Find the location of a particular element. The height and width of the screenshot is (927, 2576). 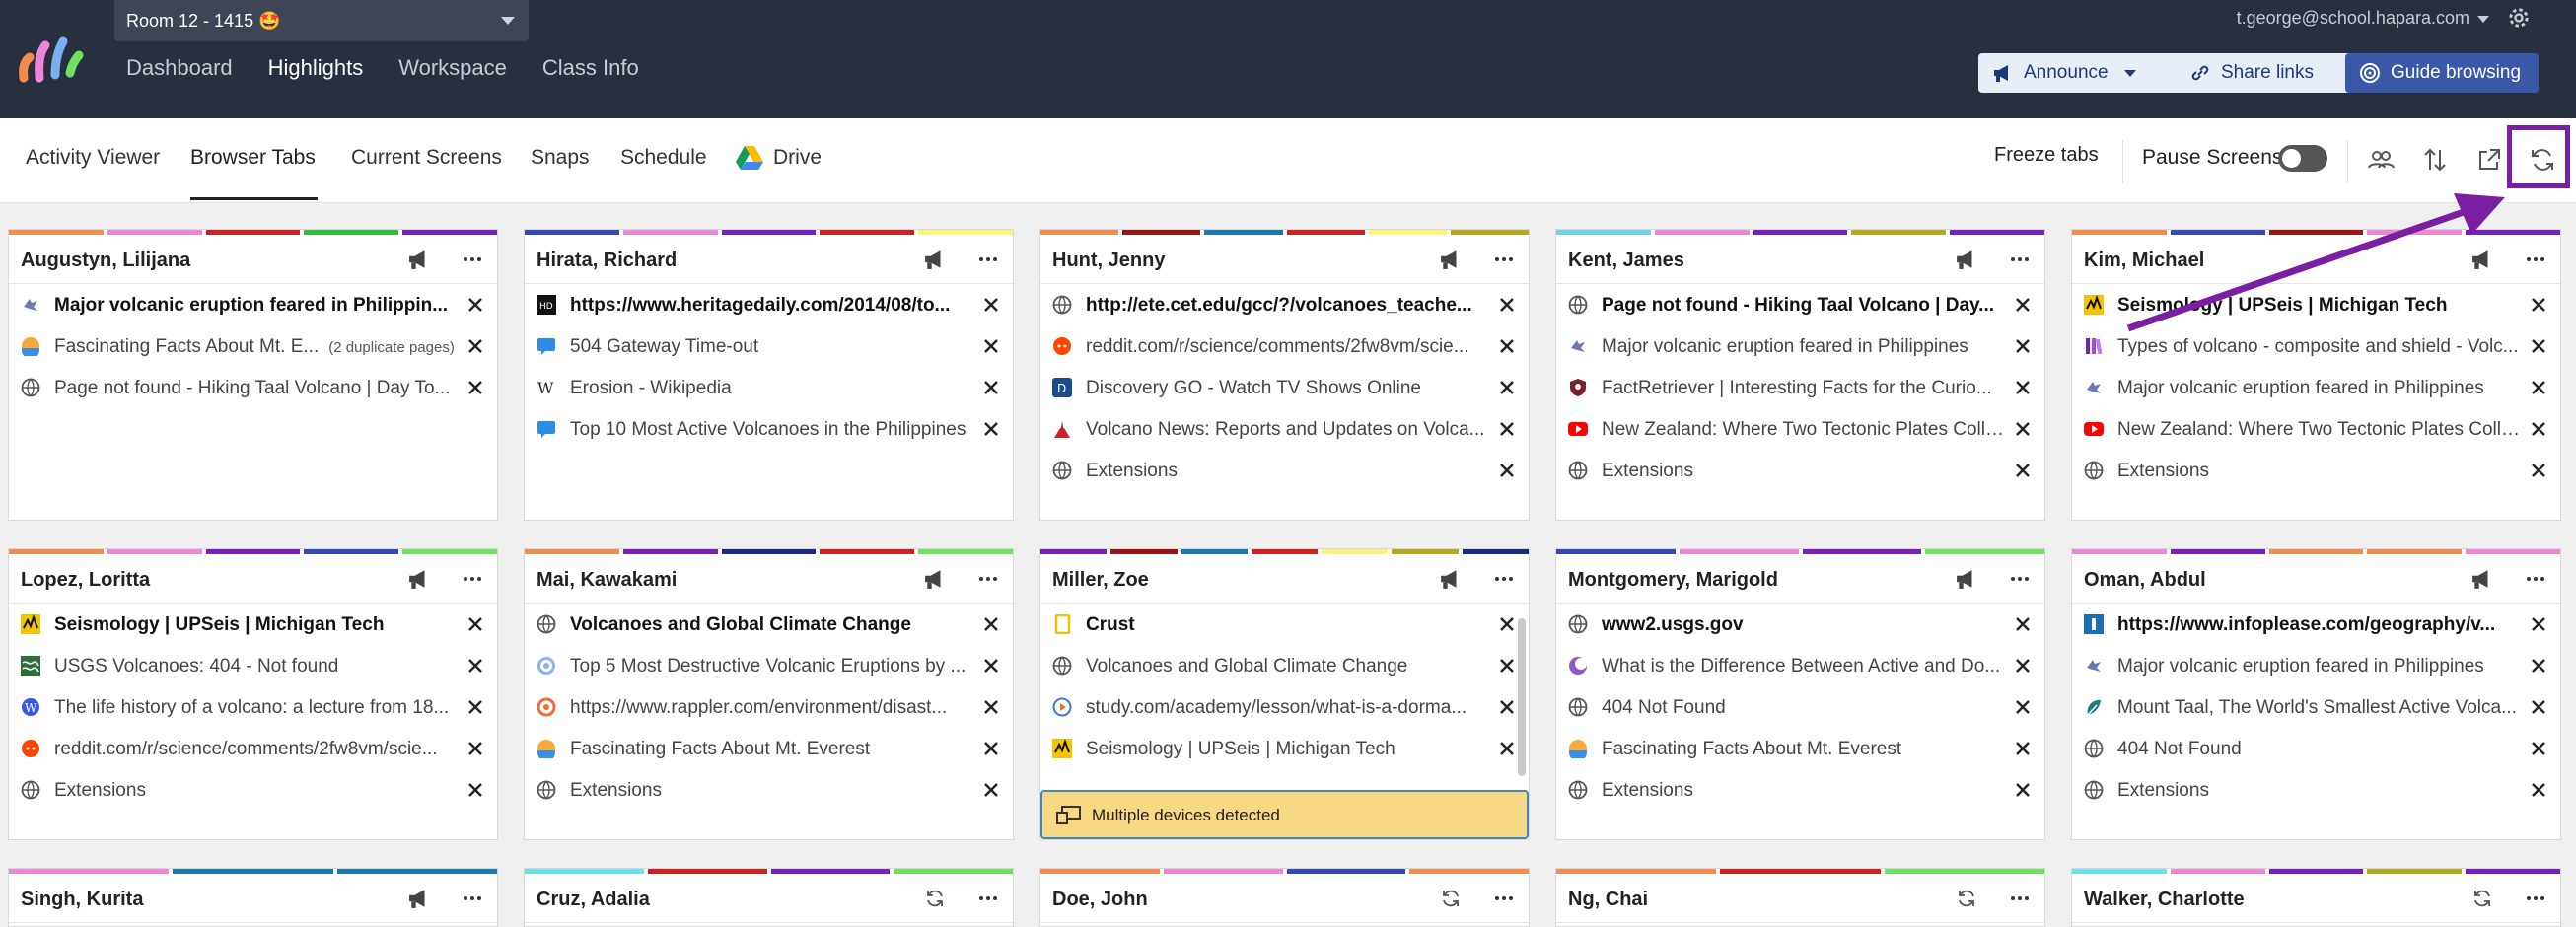

tab-activity-viewer: Activity Viewer is located at coordinates (93, 158).